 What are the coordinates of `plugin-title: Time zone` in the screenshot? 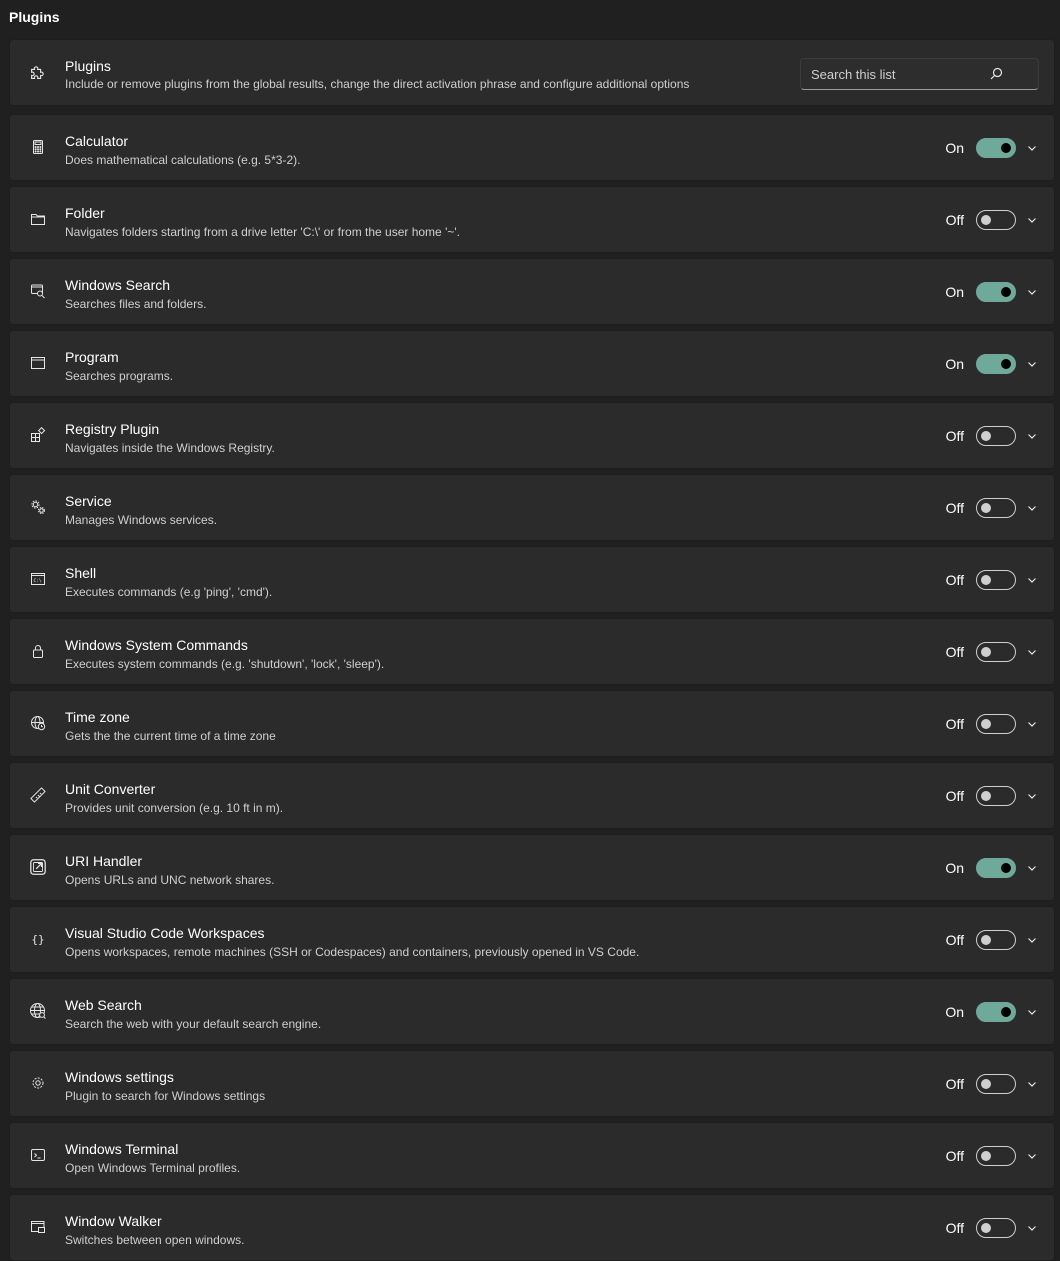 It's located at (97, 717).